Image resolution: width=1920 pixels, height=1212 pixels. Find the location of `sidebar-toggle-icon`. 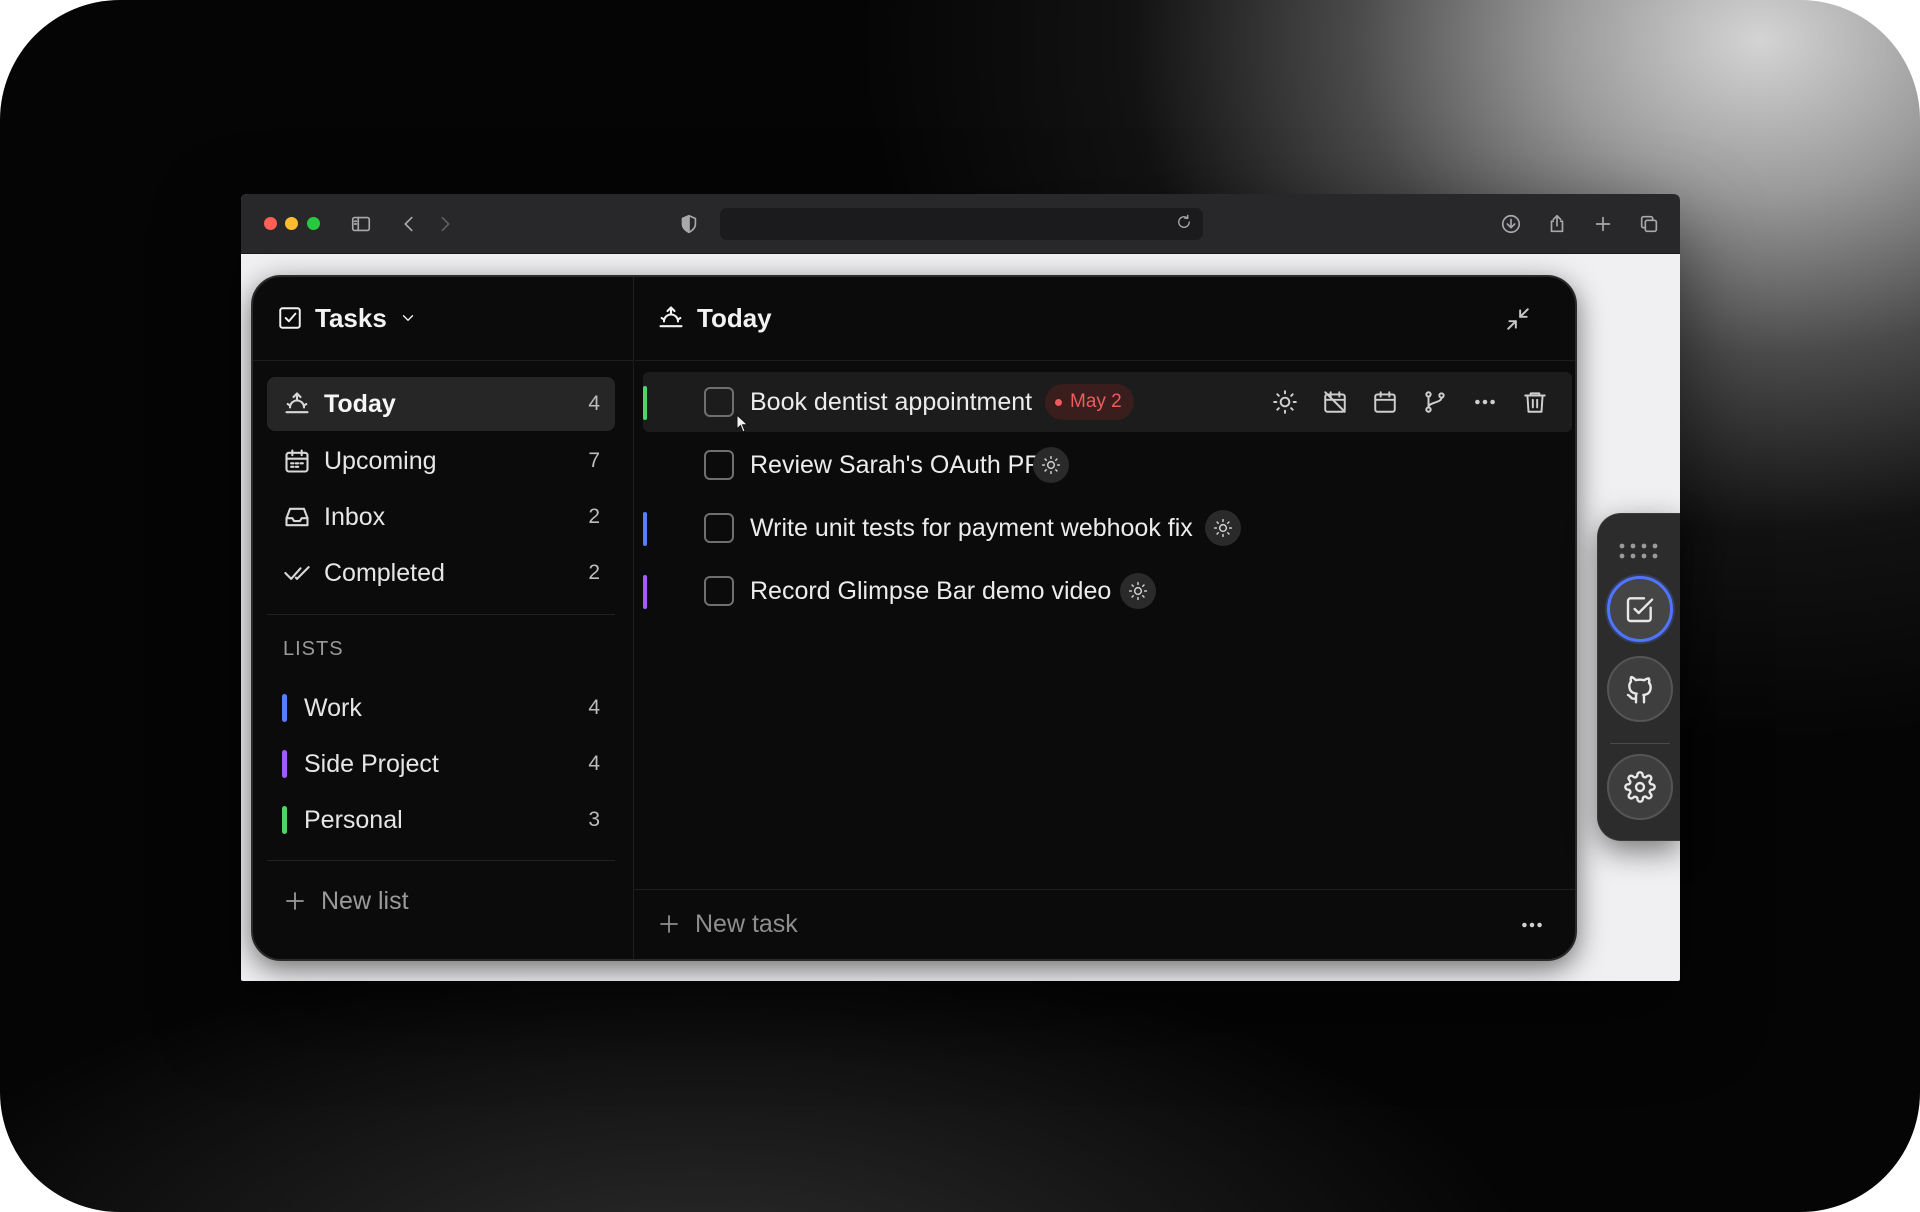

sidebar-toggle-icon is located at coordinates (361, 224).